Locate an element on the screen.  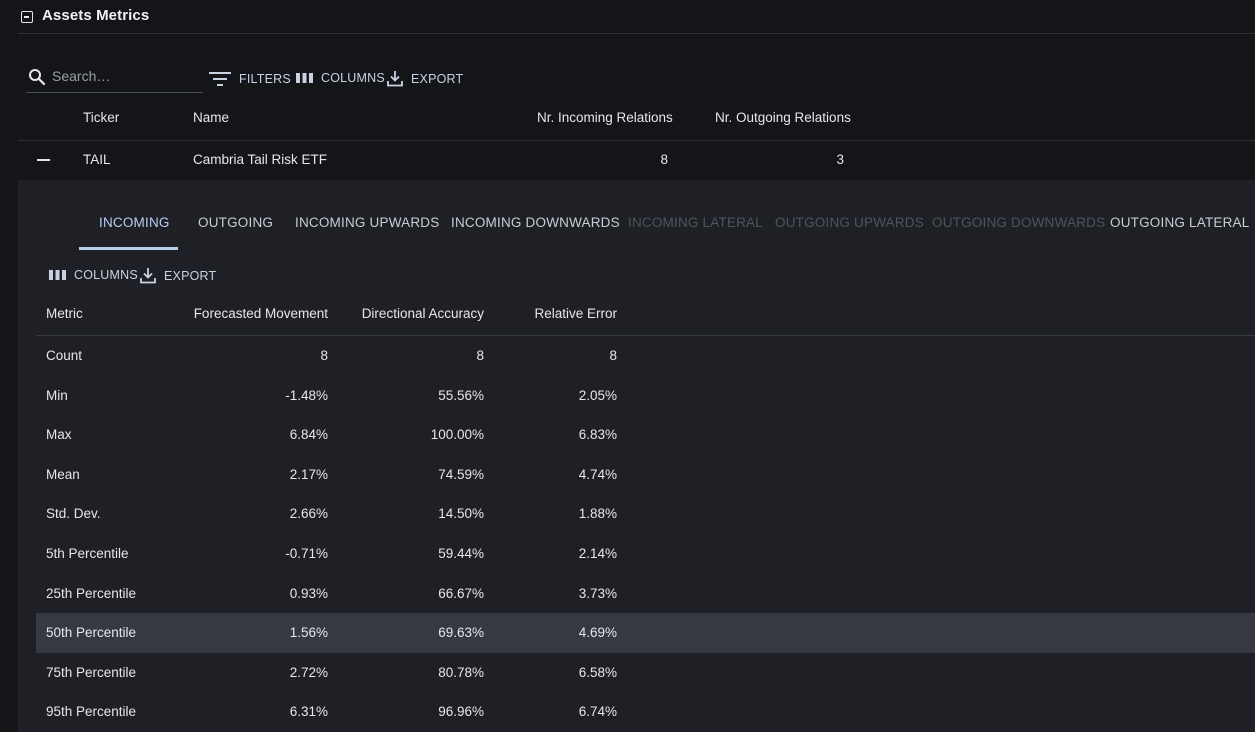
cell-metric: 95th Percentile is located at coordinates (91, 711).